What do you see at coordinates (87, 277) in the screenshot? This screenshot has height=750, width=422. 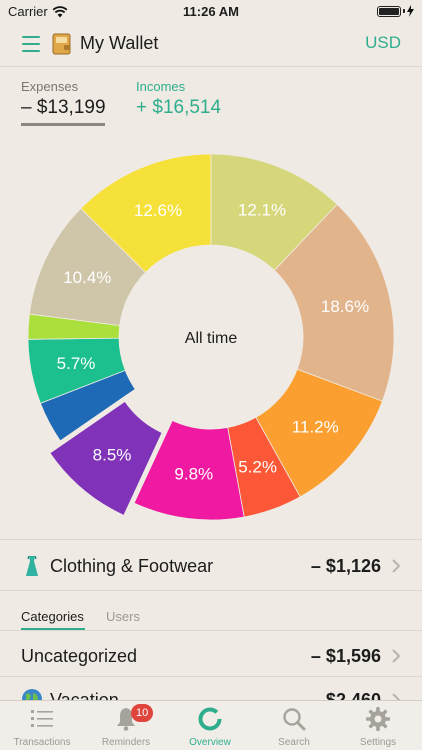 I see `slice-percent-label: 10.4%` at bounding box center [87, 277].